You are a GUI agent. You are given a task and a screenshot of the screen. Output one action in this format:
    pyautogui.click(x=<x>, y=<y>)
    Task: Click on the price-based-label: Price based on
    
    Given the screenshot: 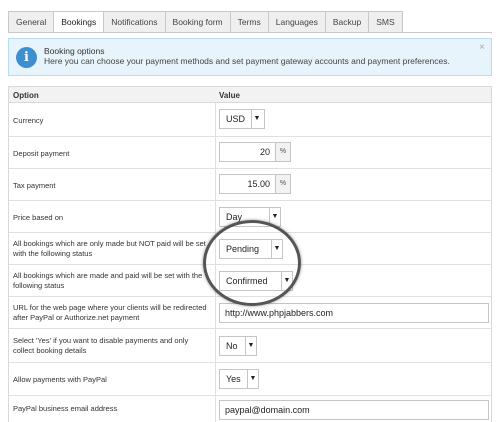 What is the action you would take?
    pyautogui.click(x=38, y=217)
    